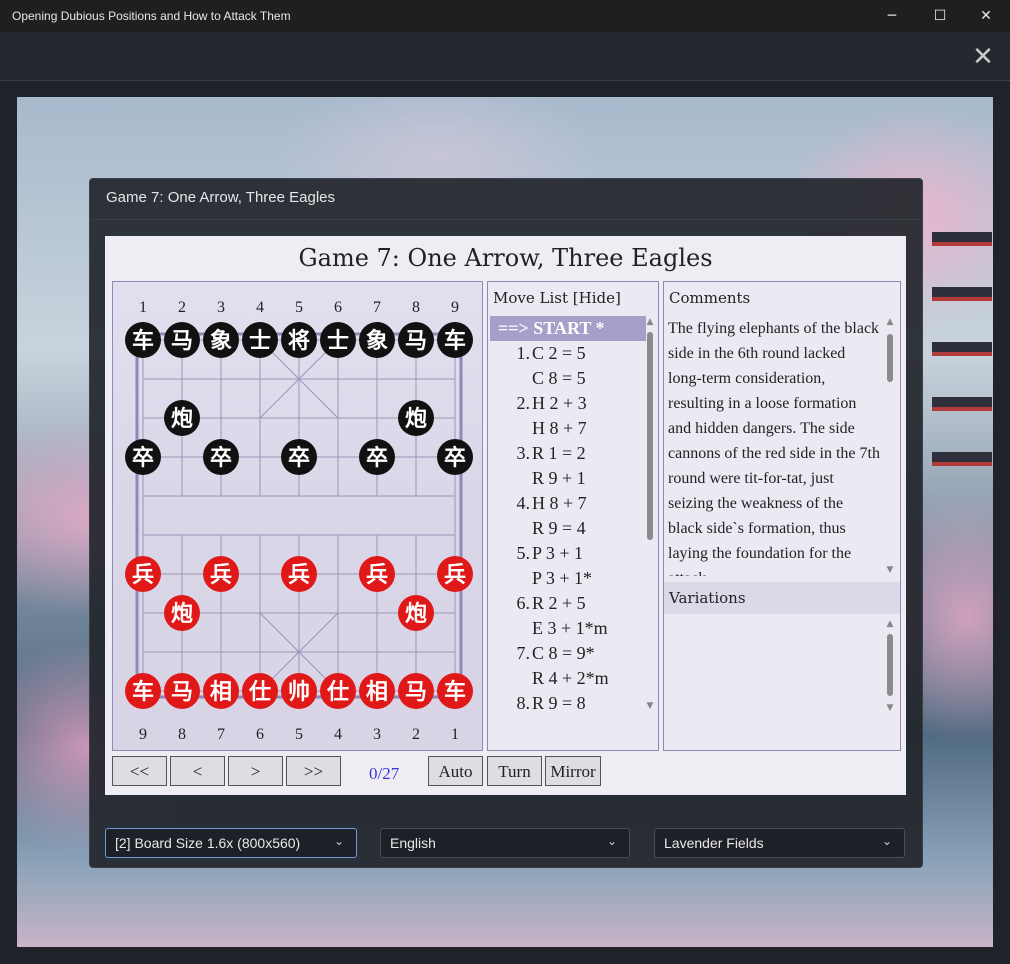  I want to click on variations-scrollbar: ▲ ▼, so click(890, 666).